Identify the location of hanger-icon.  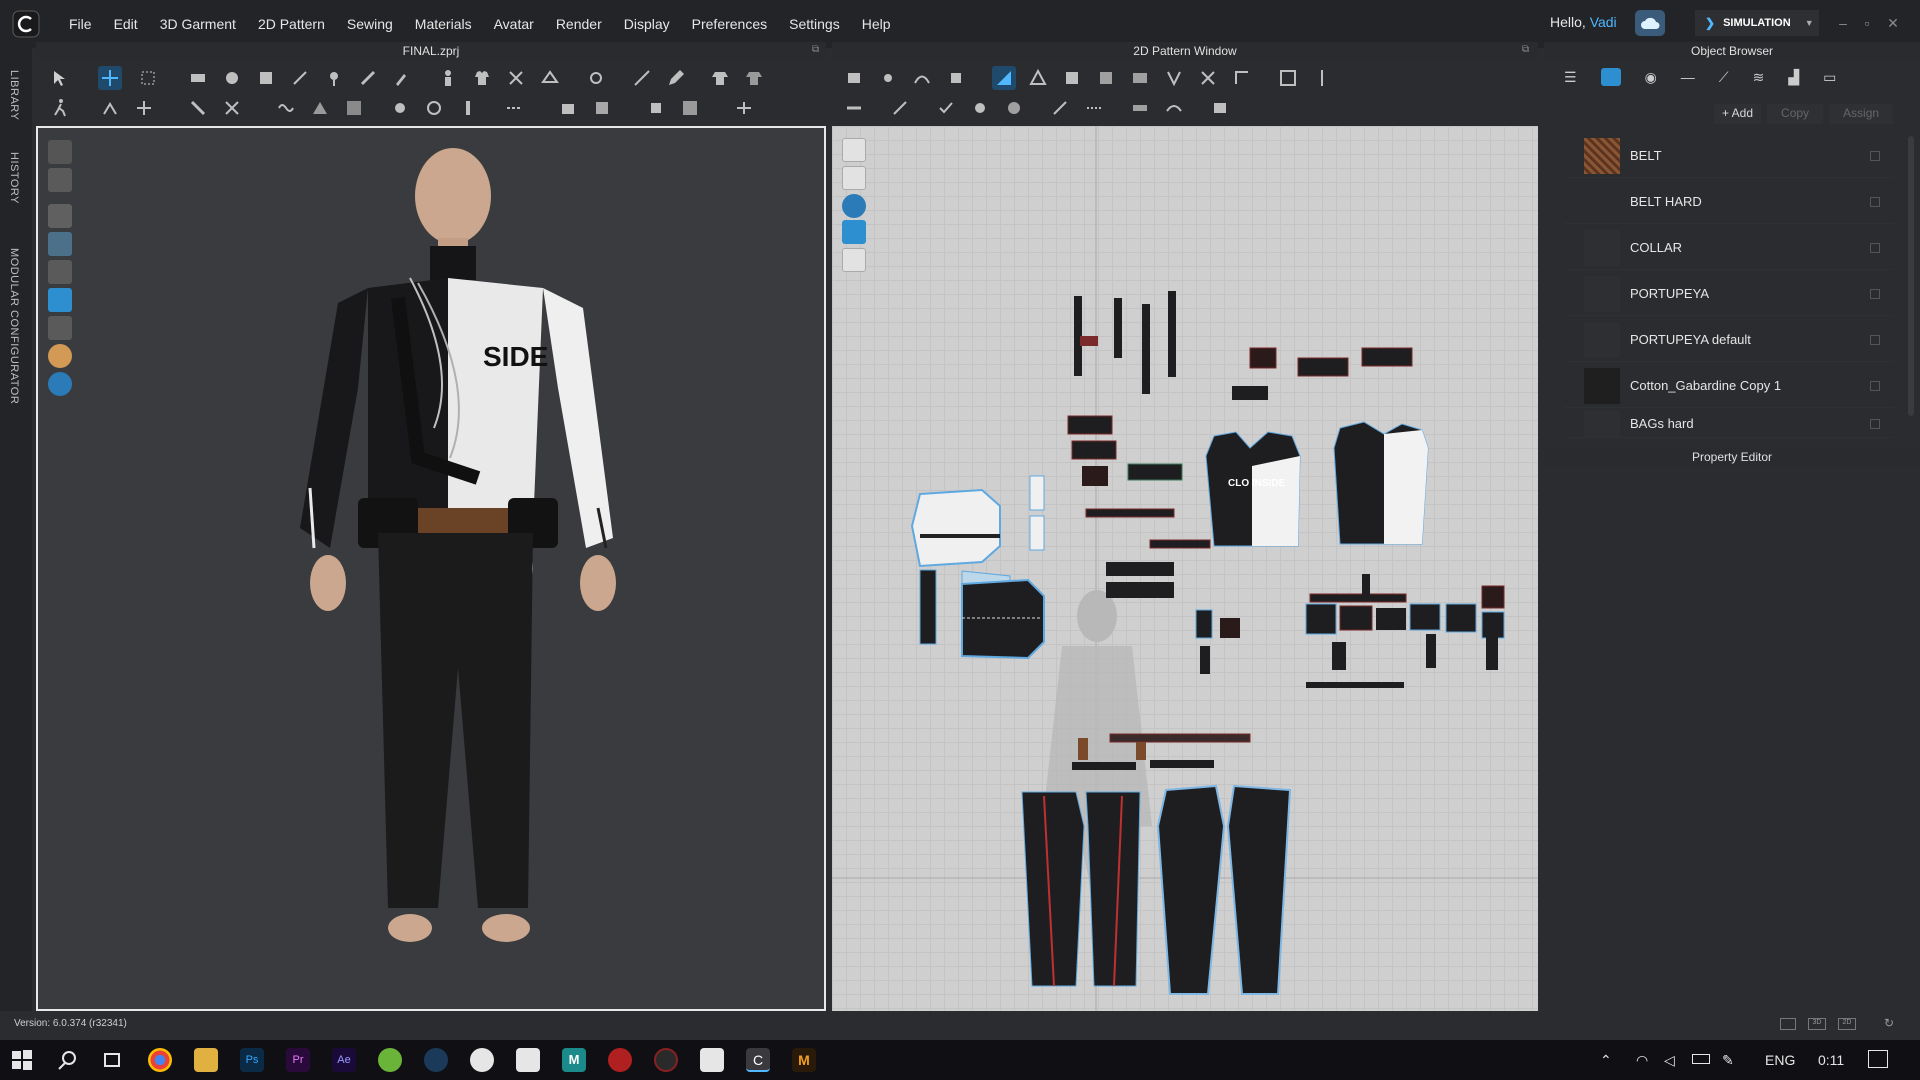
(550, 78).